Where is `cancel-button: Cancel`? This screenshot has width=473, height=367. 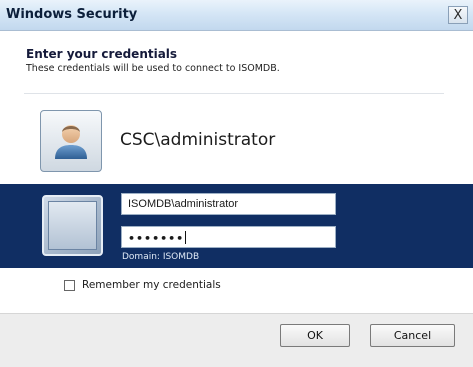 cancel-button: Cancel is located at coordinates (412, 335).